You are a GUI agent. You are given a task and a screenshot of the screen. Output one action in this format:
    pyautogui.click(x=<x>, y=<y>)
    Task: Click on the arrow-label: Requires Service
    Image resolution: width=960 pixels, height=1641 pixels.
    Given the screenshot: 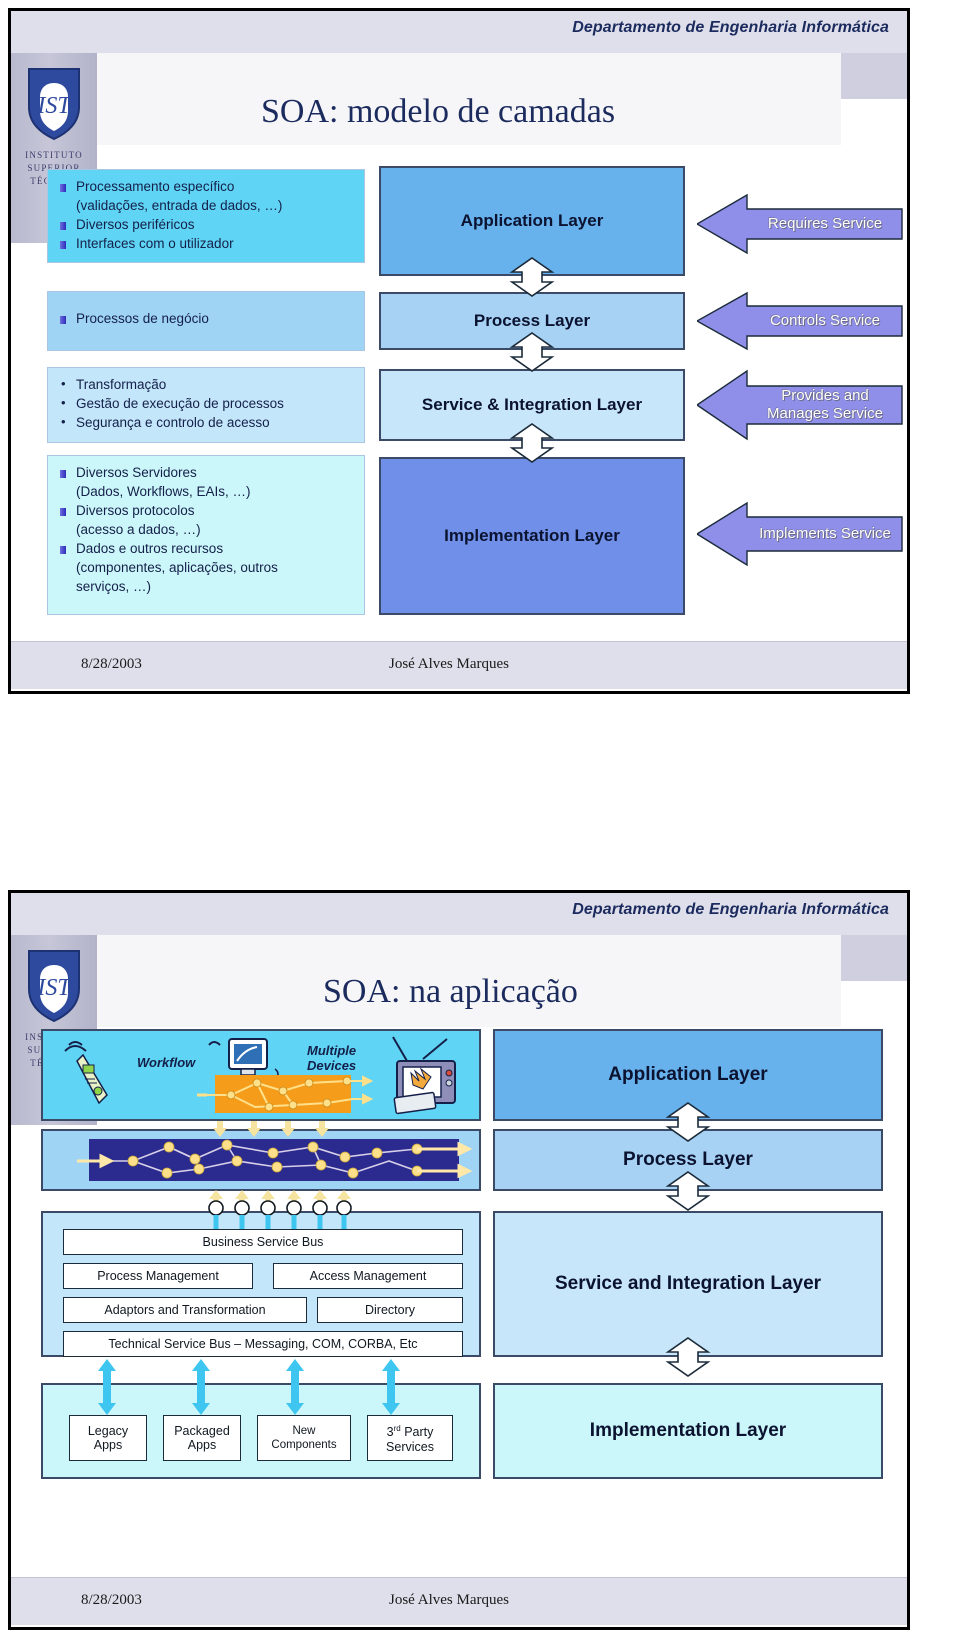 What is the action you would take?
    pyautogui.click(x=825, y=223)
    